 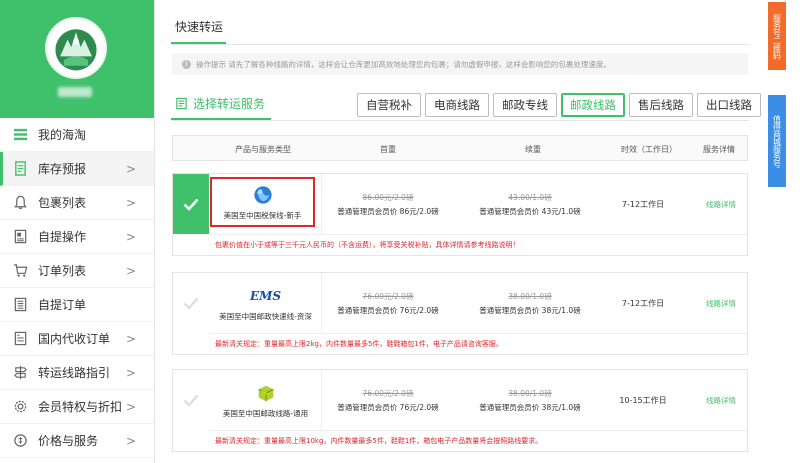 What do you see at coordinates (20, 373) in the screenshot?
I see `signpost-icon` at bounding box center [20, 373].